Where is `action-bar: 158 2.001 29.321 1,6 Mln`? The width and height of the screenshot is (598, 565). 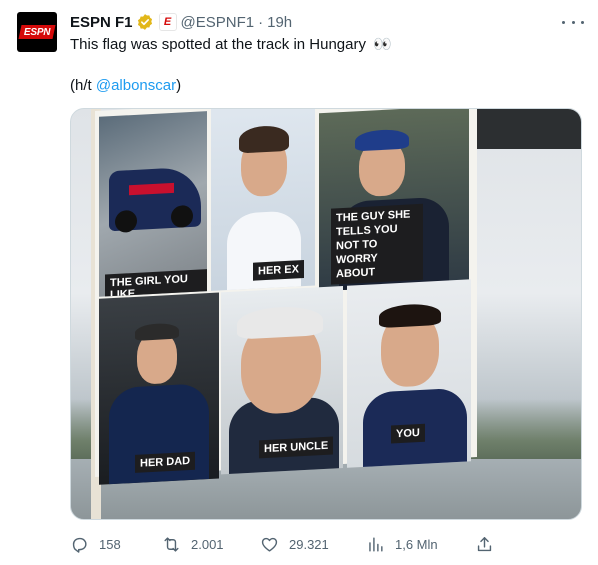
action-bar: 158 2.001 29.321 1,6 Mln is located at coordinates (284, 544).